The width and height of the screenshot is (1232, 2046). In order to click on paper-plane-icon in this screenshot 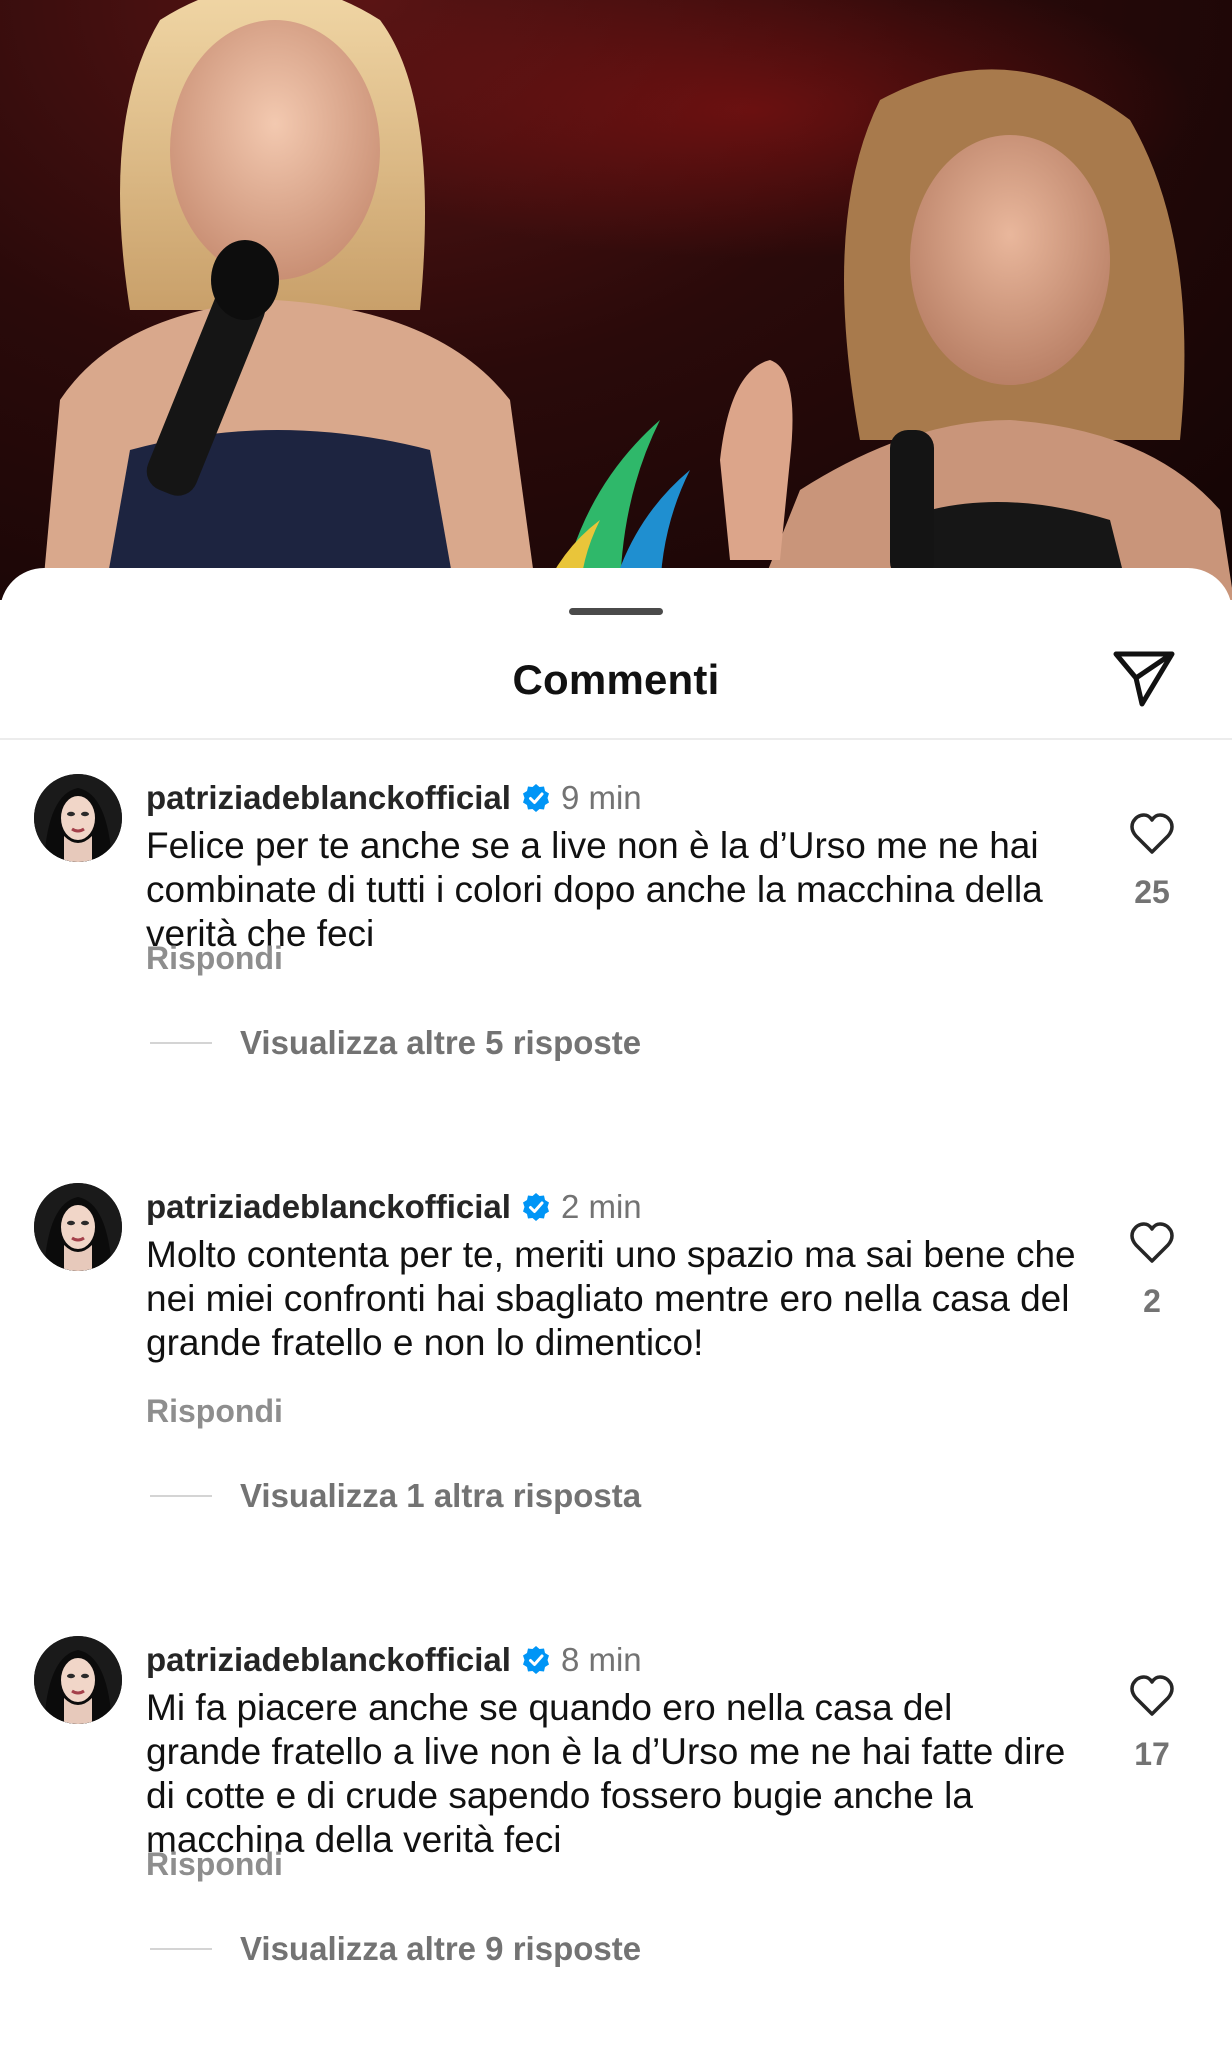, I will do `click(1144, 679)`.